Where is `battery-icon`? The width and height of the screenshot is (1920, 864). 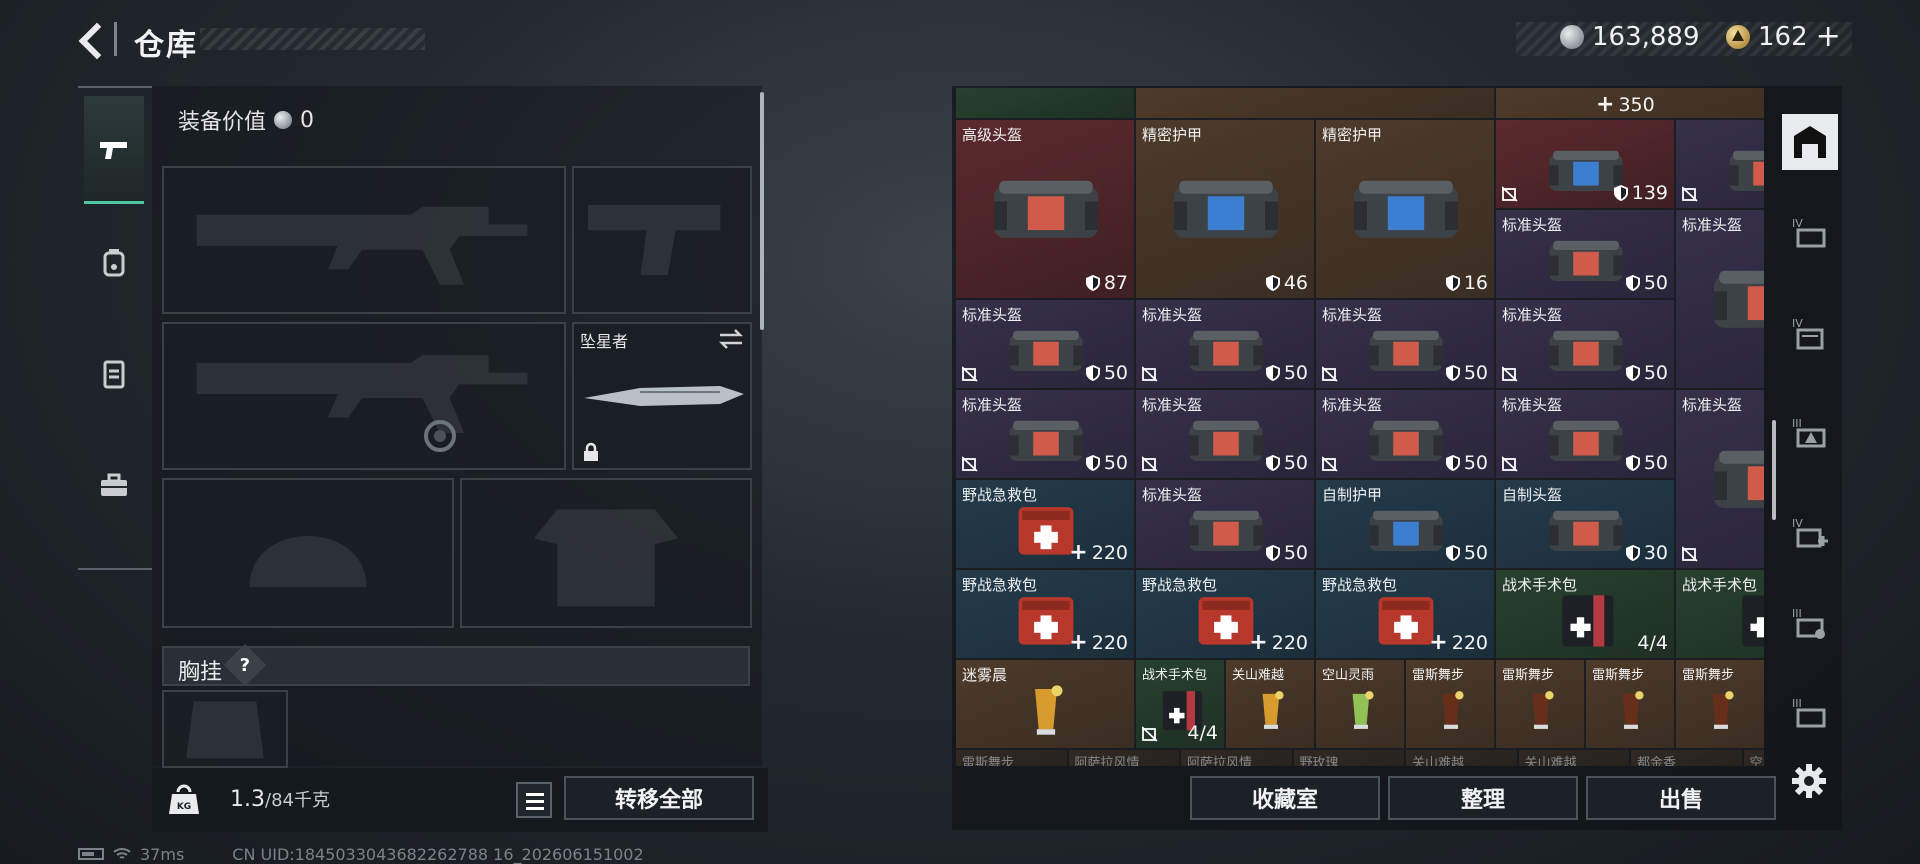 battery-icon is located at coordinates (91, 854).